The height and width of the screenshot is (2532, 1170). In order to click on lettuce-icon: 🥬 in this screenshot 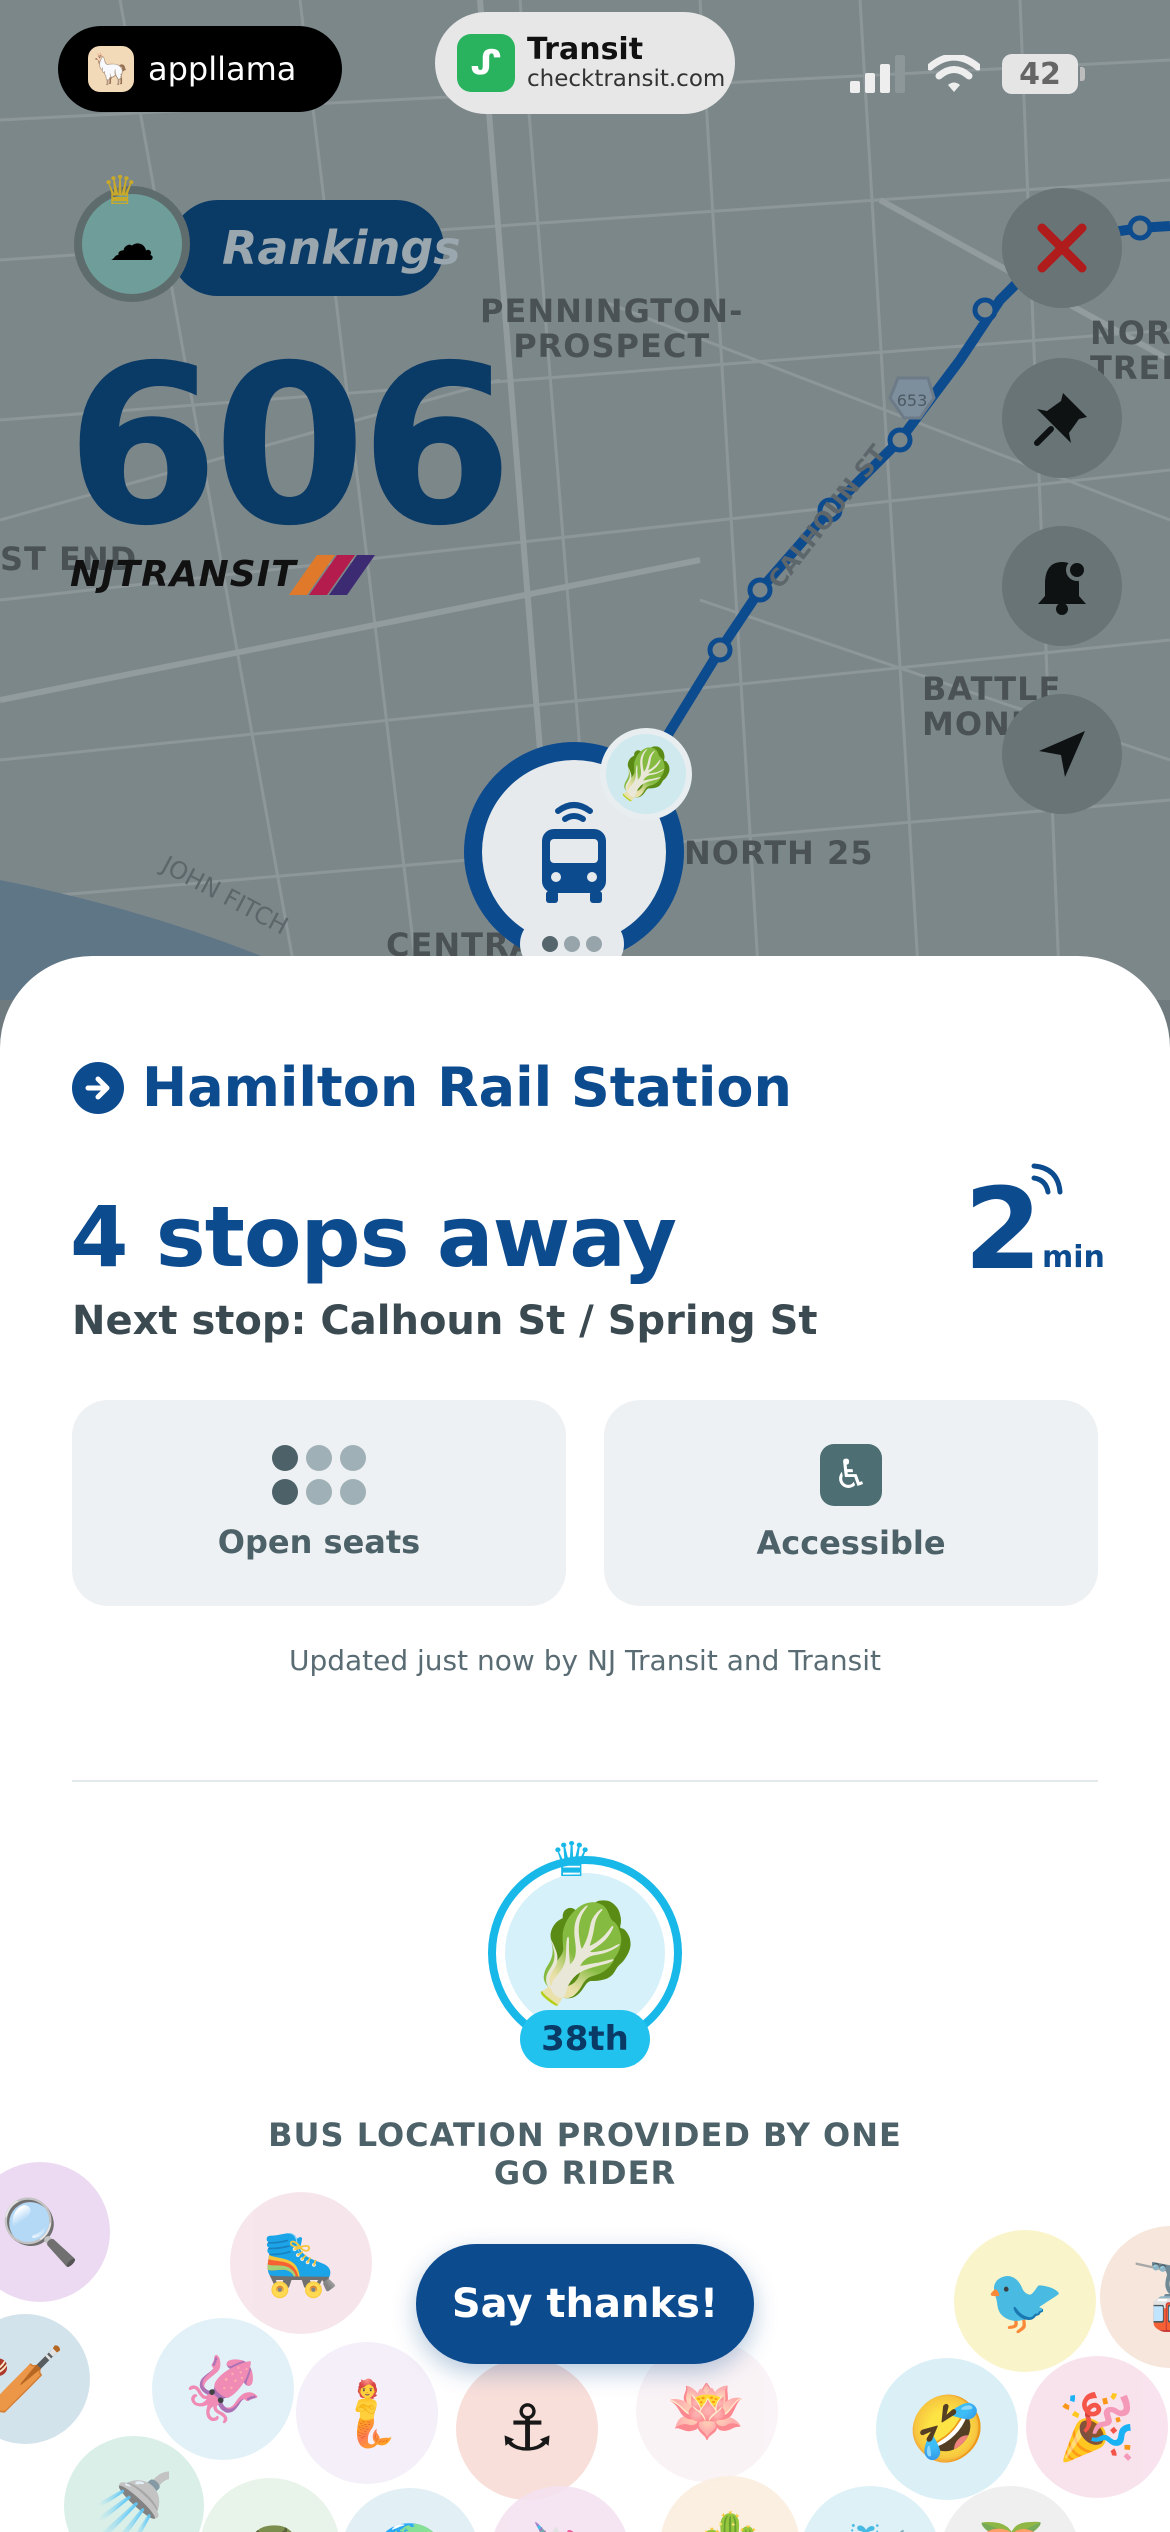, I will do `click(585, 1953)`.